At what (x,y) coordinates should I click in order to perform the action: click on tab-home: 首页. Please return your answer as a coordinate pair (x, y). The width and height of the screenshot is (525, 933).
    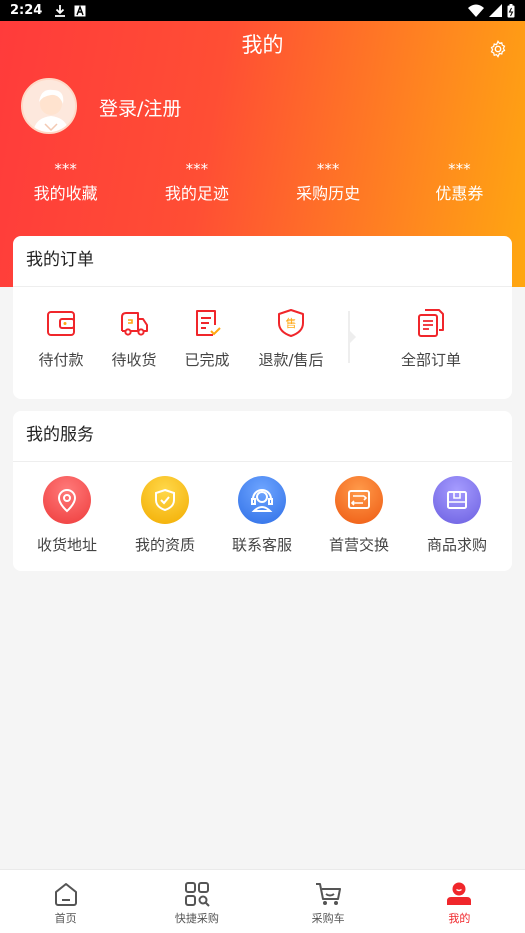
    Looking at the image, I should click on (65, 901).